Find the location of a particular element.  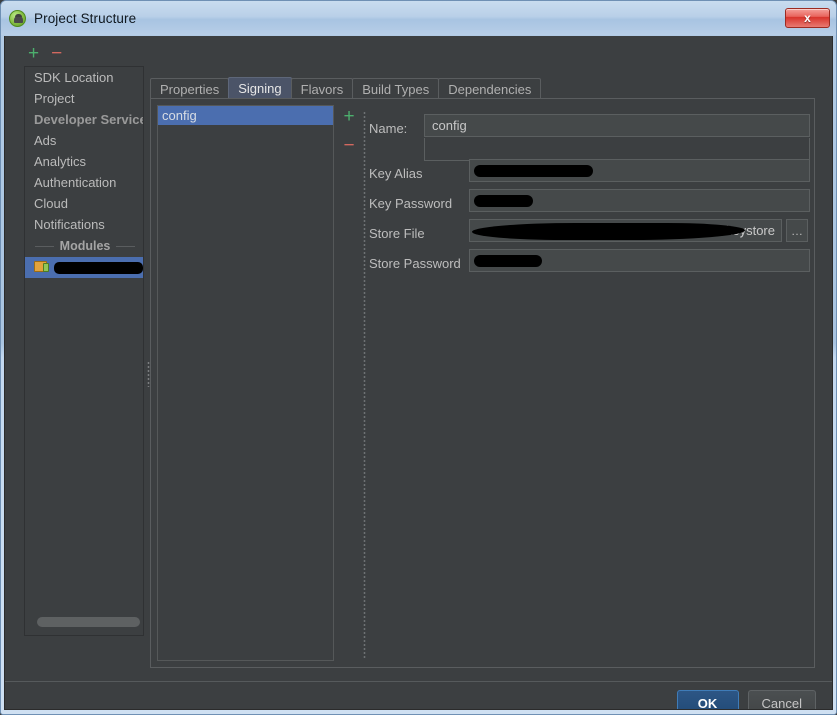

store-password-redaction is located at coordinates (508, 261).